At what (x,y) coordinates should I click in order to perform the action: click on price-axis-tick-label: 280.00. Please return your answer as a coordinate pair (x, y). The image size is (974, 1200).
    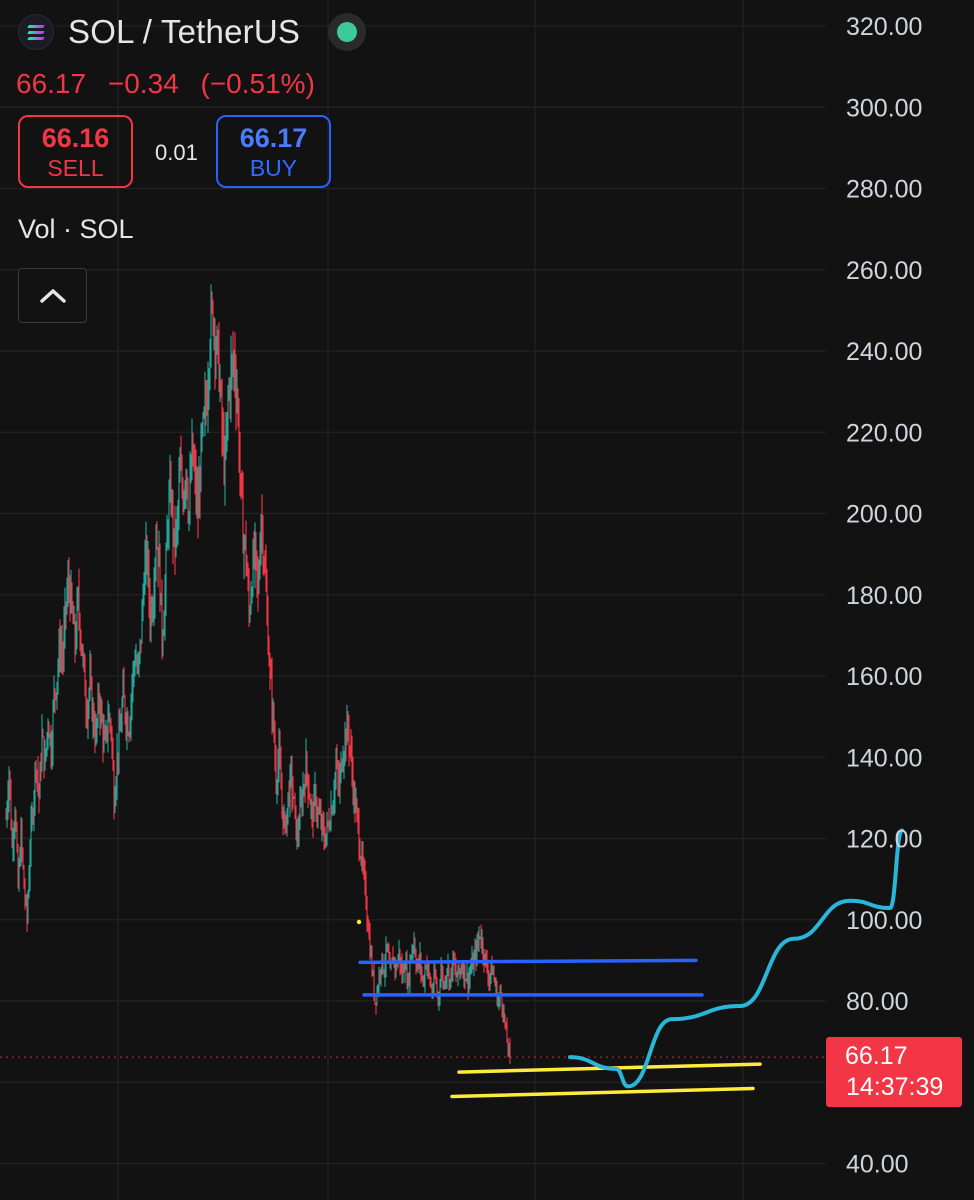
    Looking at the image, I should click on (884, 190).